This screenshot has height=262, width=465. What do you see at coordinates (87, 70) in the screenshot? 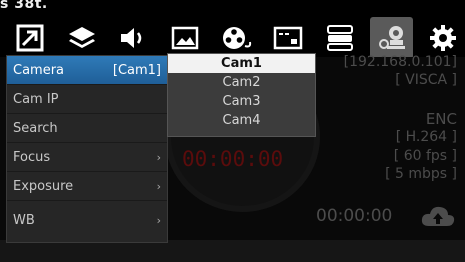
I see `menu-item-camera: Camera [Cam1]` at bounding box center [87, 70].